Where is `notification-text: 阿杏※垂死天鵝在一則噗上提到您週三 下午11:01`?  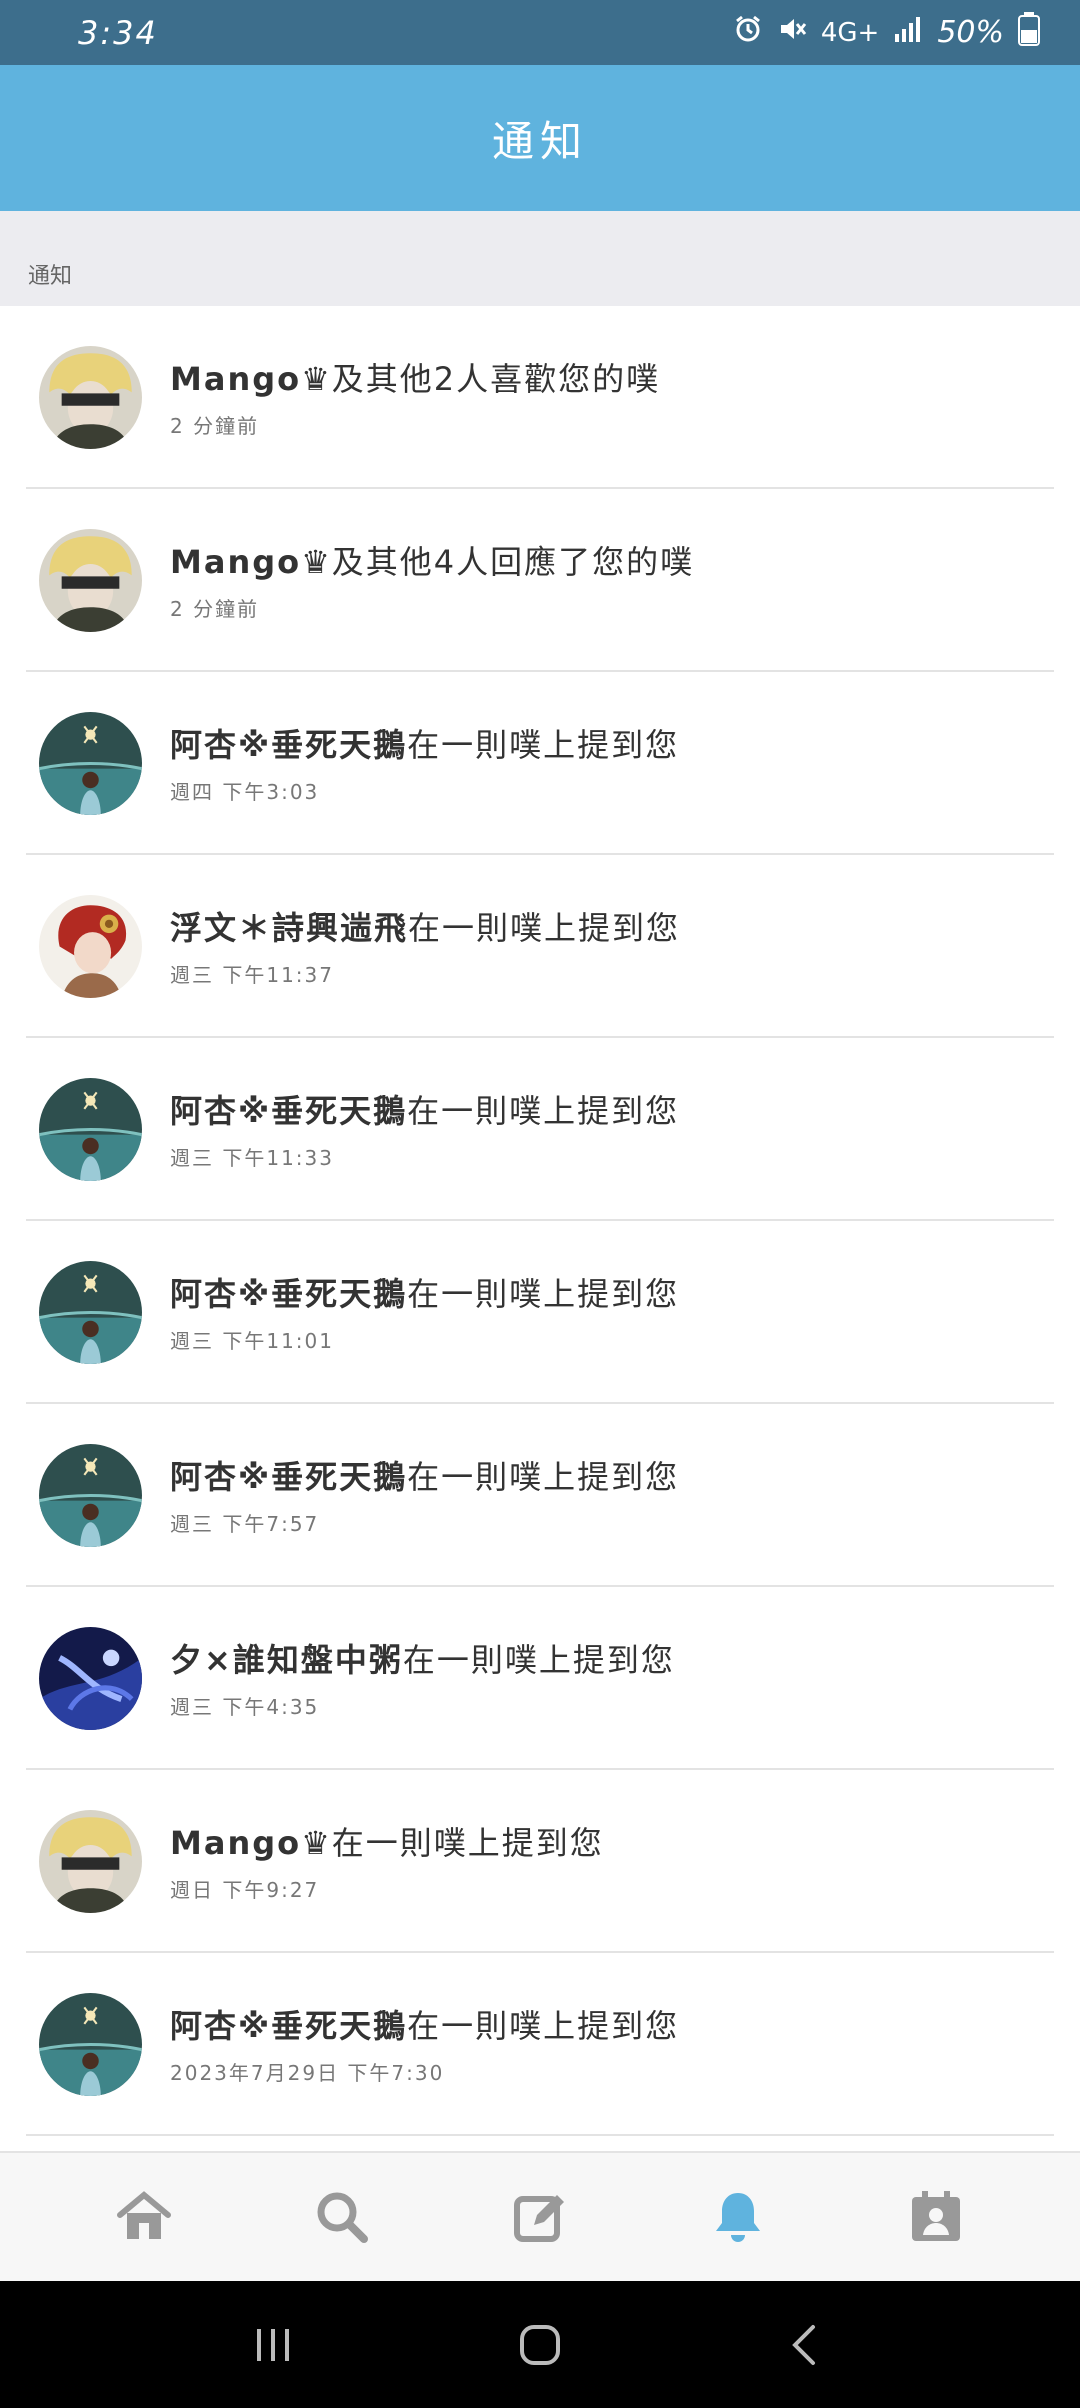 notification-text: 阿杏※垂死天鵝在一則噗上提到您週三 下午11:01 is located at coordinates (424, 1311).